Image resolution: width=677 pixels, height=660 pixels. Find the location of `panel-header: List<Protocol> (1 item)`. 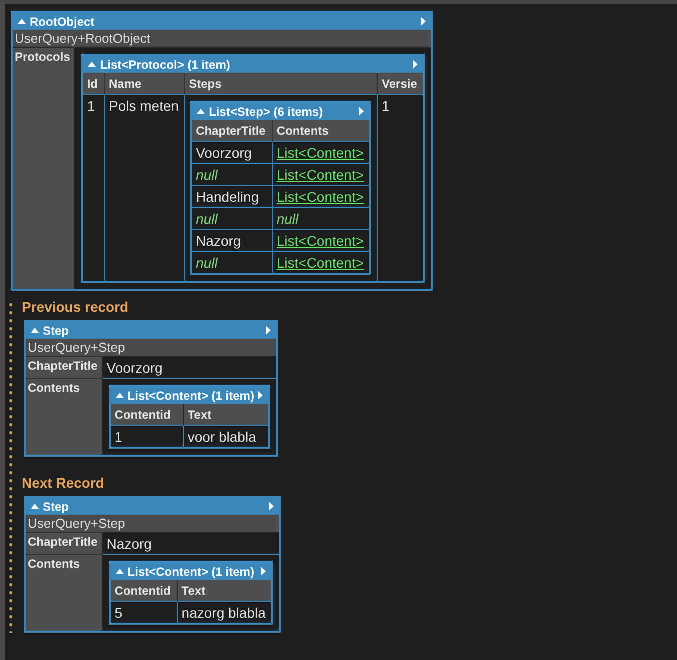

panel-header: List<Protocol> (1 item) is located at coordinates (253, 64).